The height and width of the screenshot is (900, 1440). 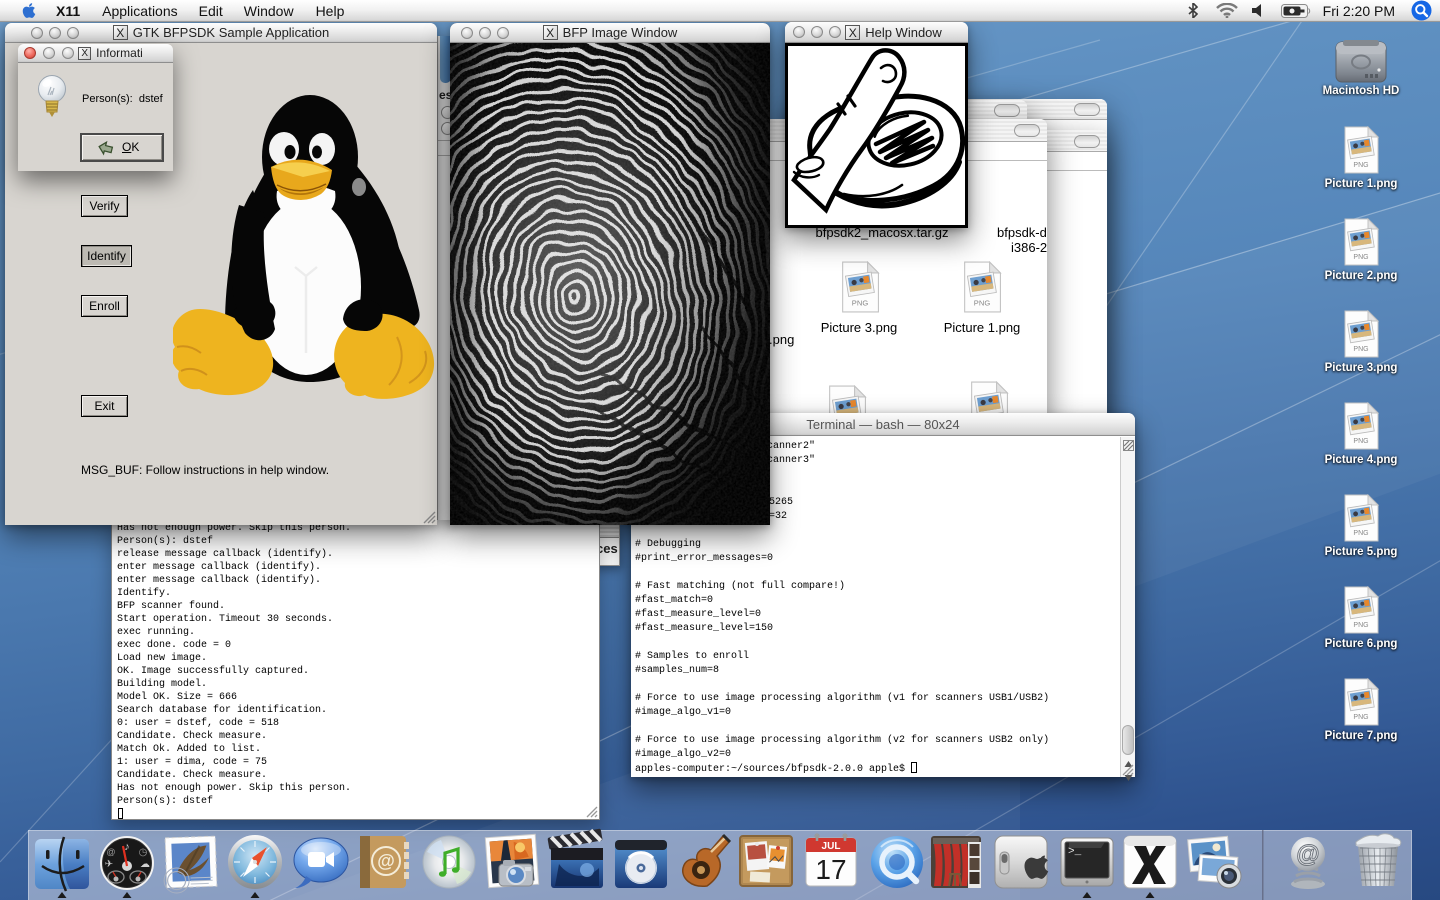 I want to click on svg-text: 17, so click(x=830, y=869).